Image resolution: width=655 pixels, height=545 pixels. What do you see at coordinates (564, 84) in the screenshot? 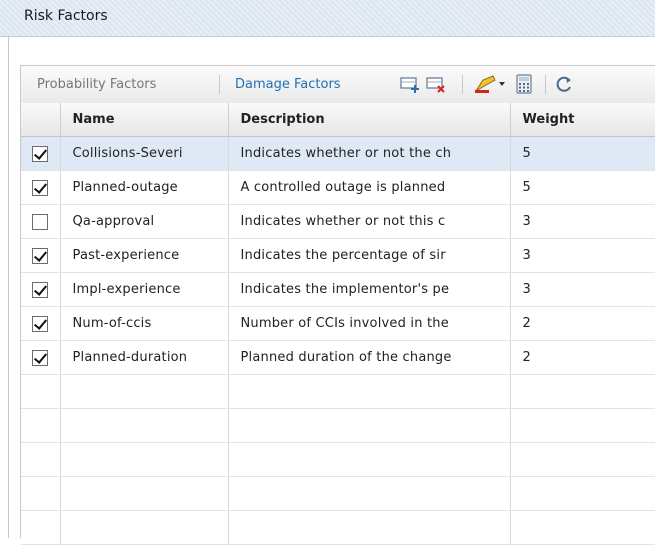
I see `refresh-icon` at bounding box center [564, 84].